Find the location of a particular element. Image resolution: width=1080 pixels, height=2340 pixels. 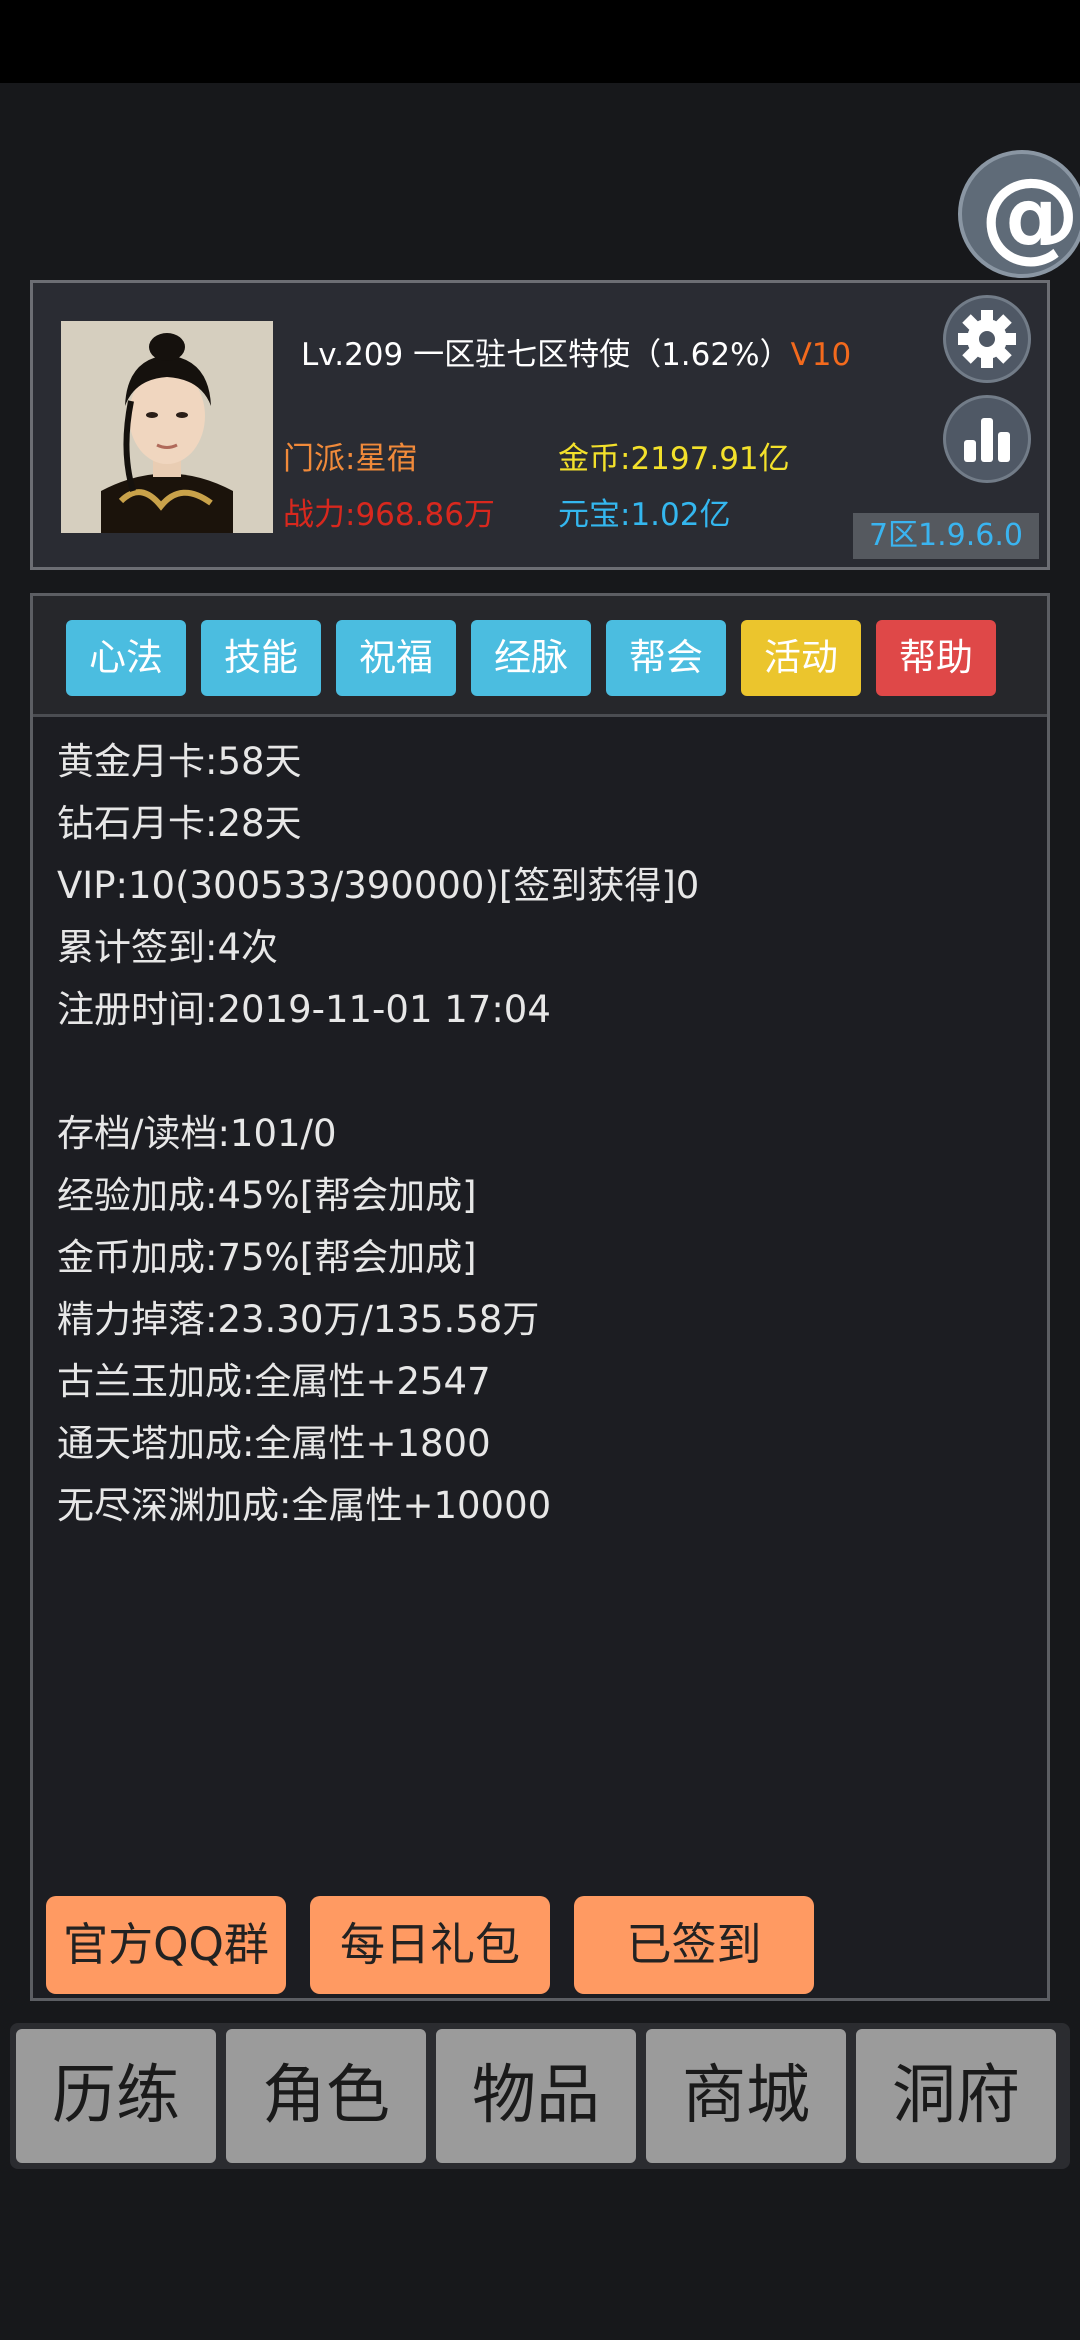

tab-blessing: 祝福 is located at coordinates (396, 658).